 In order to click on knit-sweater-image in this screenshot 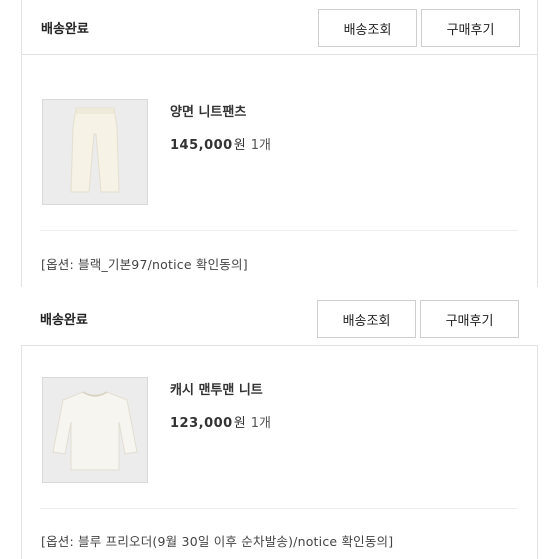, I will do `click(95, 430)`.